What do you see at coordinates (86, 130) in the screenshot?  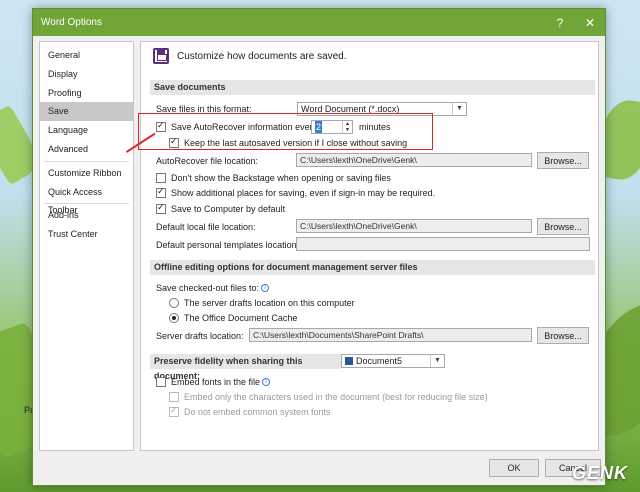 I see `sidebar-item-language: Language` at bounding box center [86, 130].